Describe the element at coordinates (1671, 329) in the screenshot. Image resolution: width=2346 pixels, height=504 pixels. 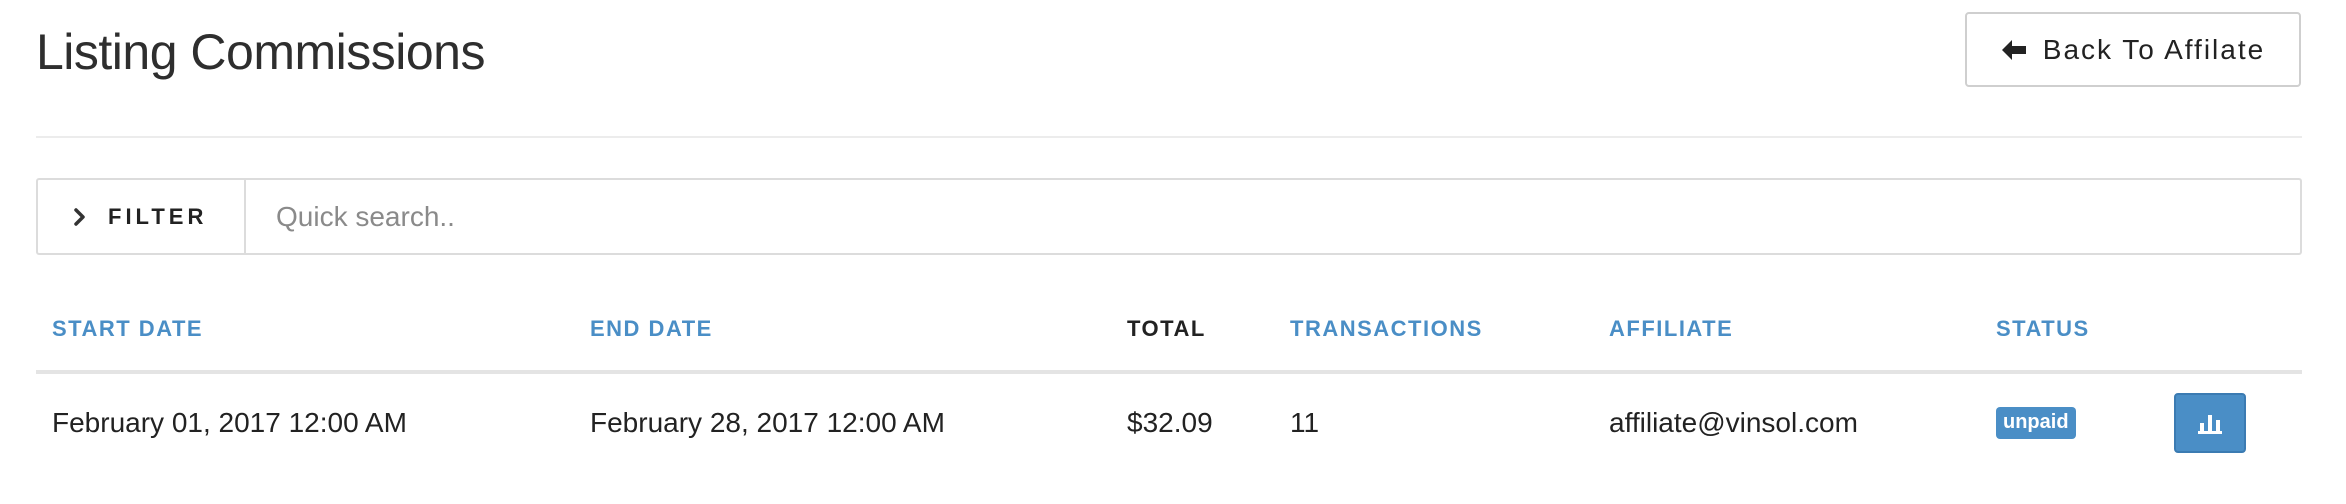
I see `column-header-affiliate: AFFILIATE` at that location.